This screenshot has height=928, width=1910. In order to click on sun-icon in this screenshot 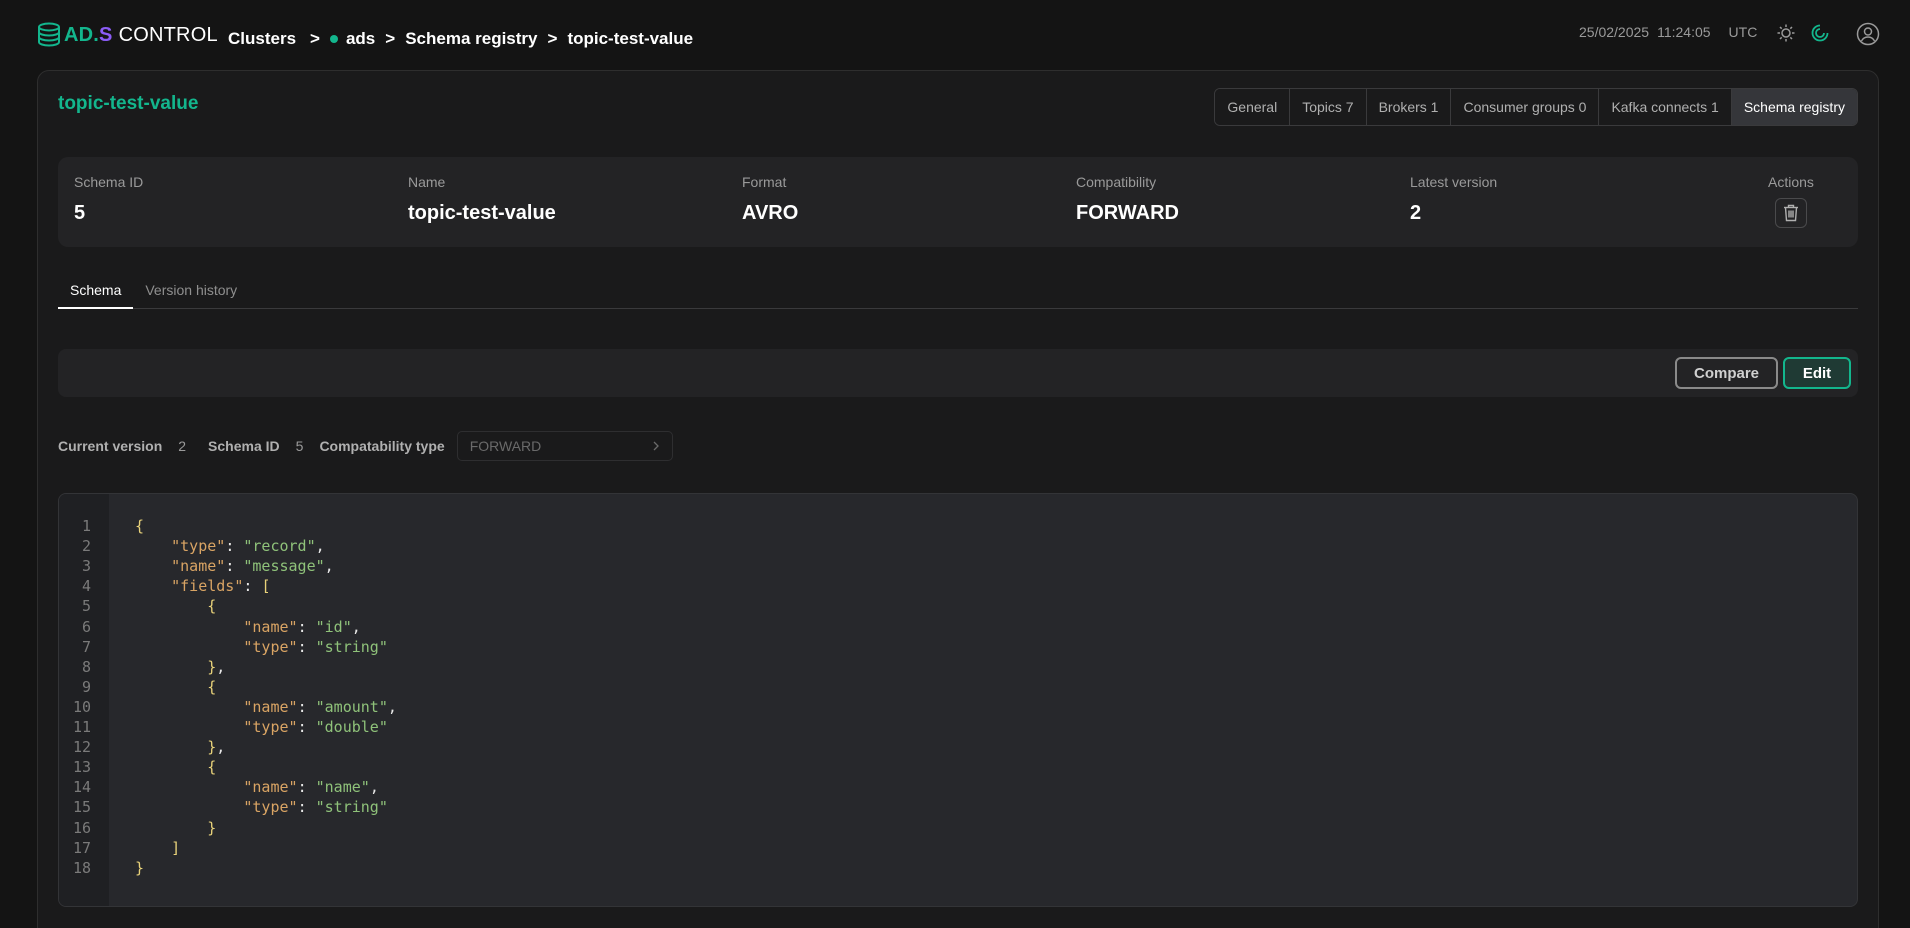, I will do `click(1786, 33)`.